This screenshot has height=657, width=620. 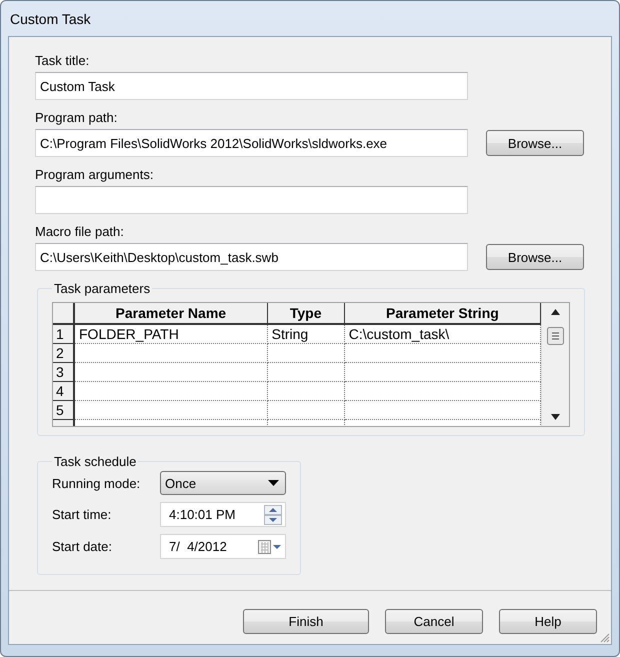 I want to click on scroll-down-icon, so click(x=555, y=417).